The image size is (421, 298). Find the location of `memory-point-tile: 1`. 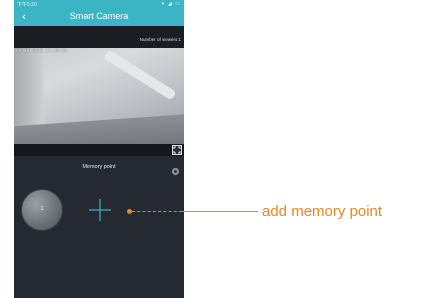

memory-point-tile: 1 is located at coordinates (42, 210).